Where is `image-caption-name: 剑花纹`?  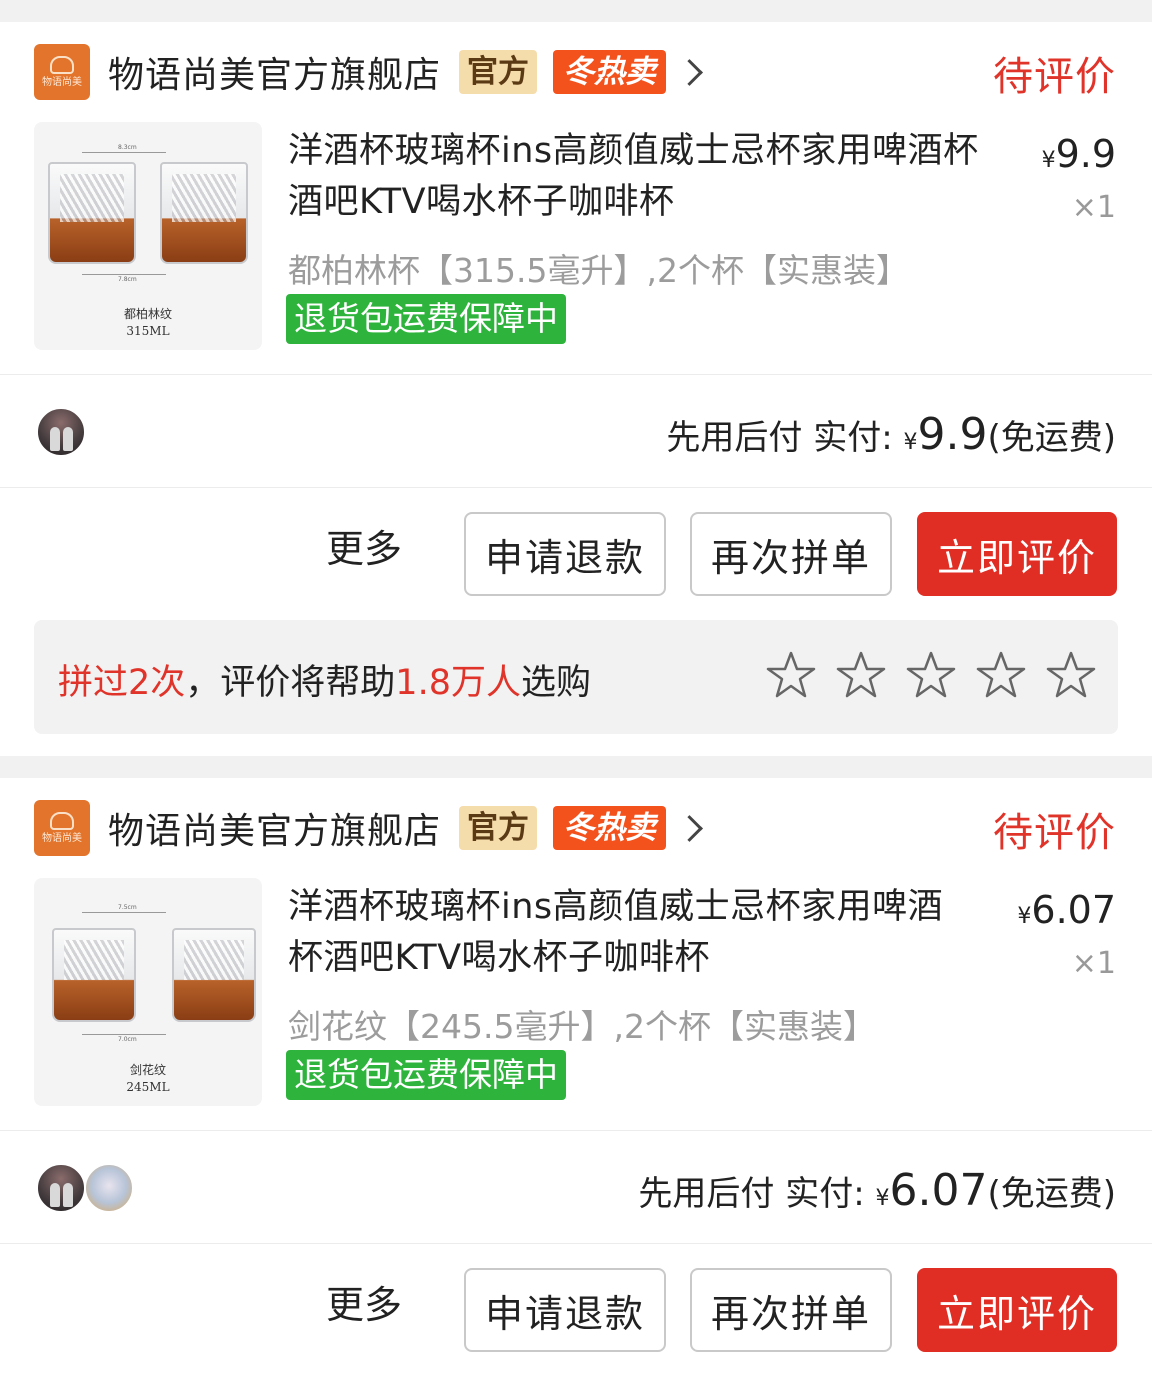 image-caption-name: 剑花纹 is located at coordinates (147, 1070).